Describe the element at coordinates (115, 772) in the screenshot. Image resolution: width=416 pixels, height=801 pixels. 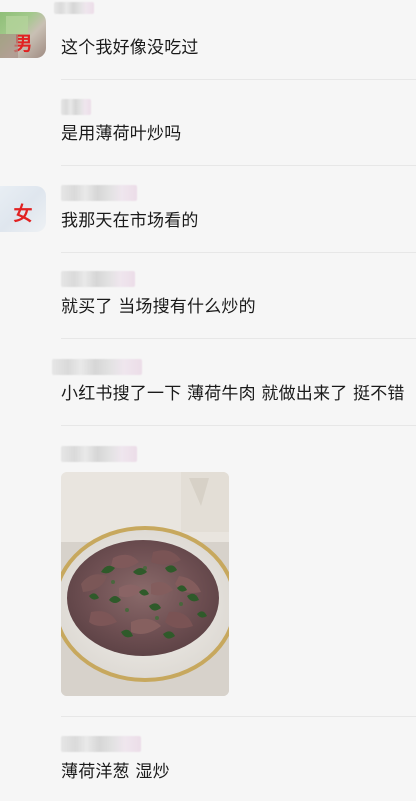
I see `comment-text: 薄荷洋葱 湿炒` at that location.